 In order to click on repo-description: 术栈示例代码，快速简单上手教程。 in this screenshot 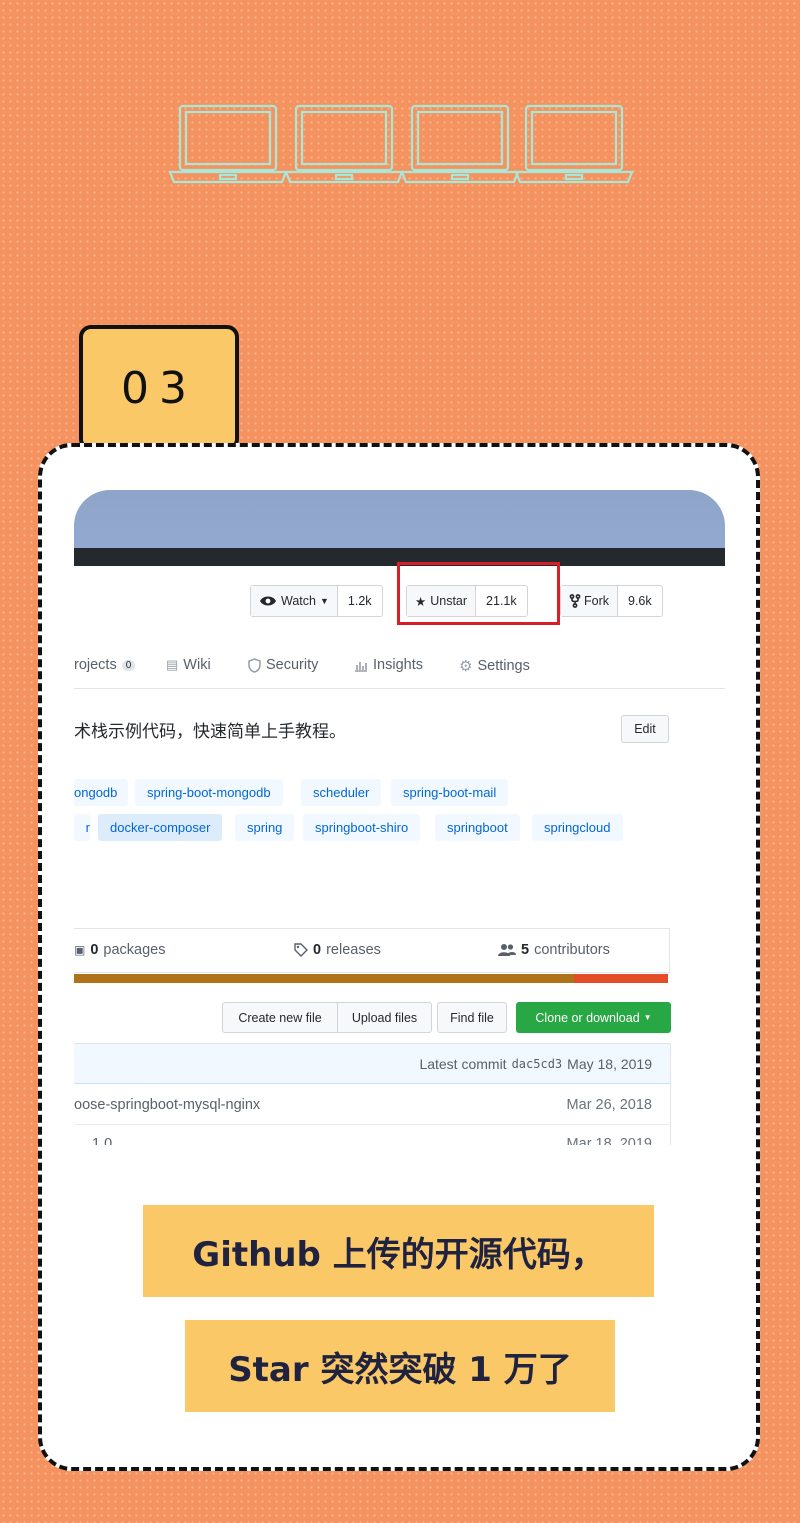, I will do `click(210, 731)`.